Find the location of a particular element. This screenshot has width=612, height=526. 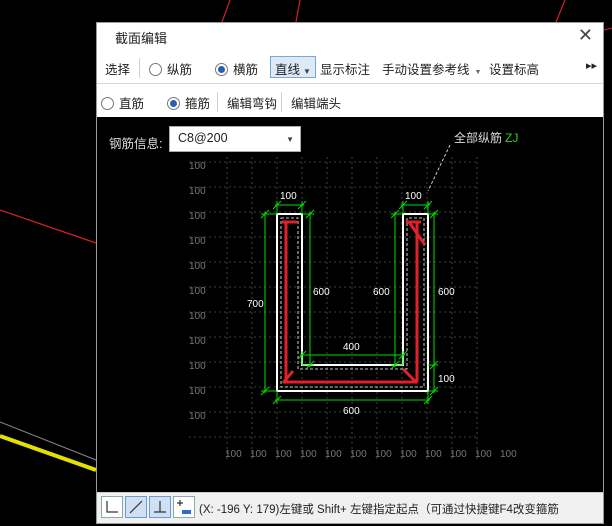

dim-bottom-thickness: 100 is located at coordinates (446, 379).